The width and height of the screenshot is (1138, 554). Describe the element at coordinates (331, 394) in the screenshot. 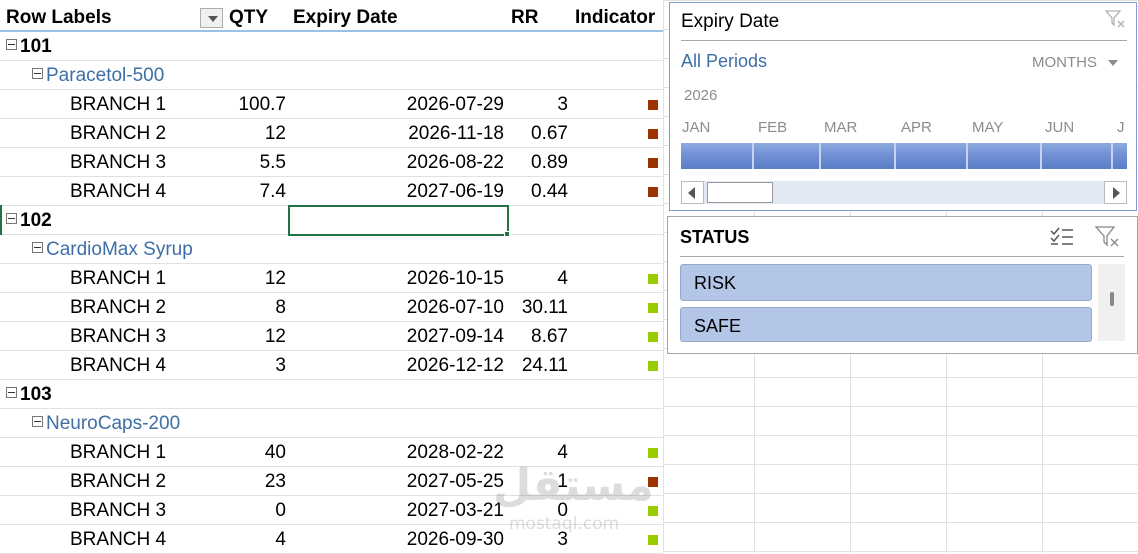

I see `group-row: 103` at that location.